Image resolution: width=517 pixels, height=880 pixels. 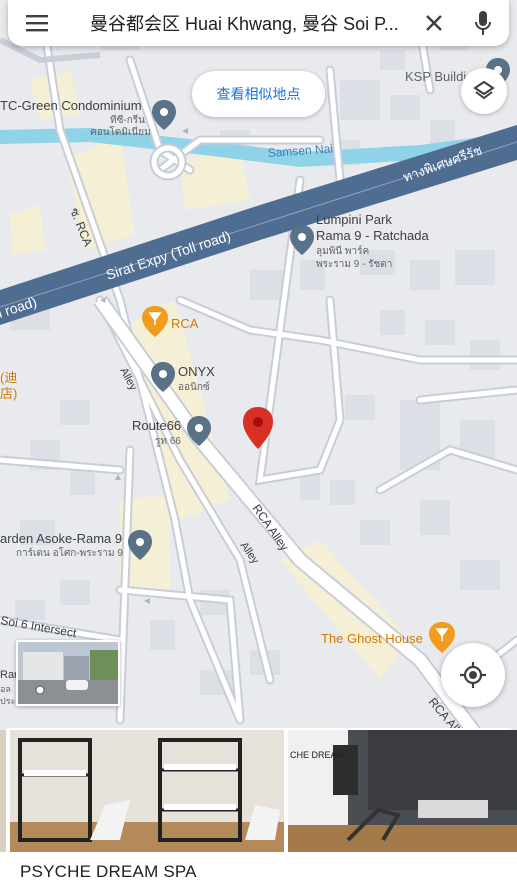 I want to click on close-icon, so click(x=434, y=23).